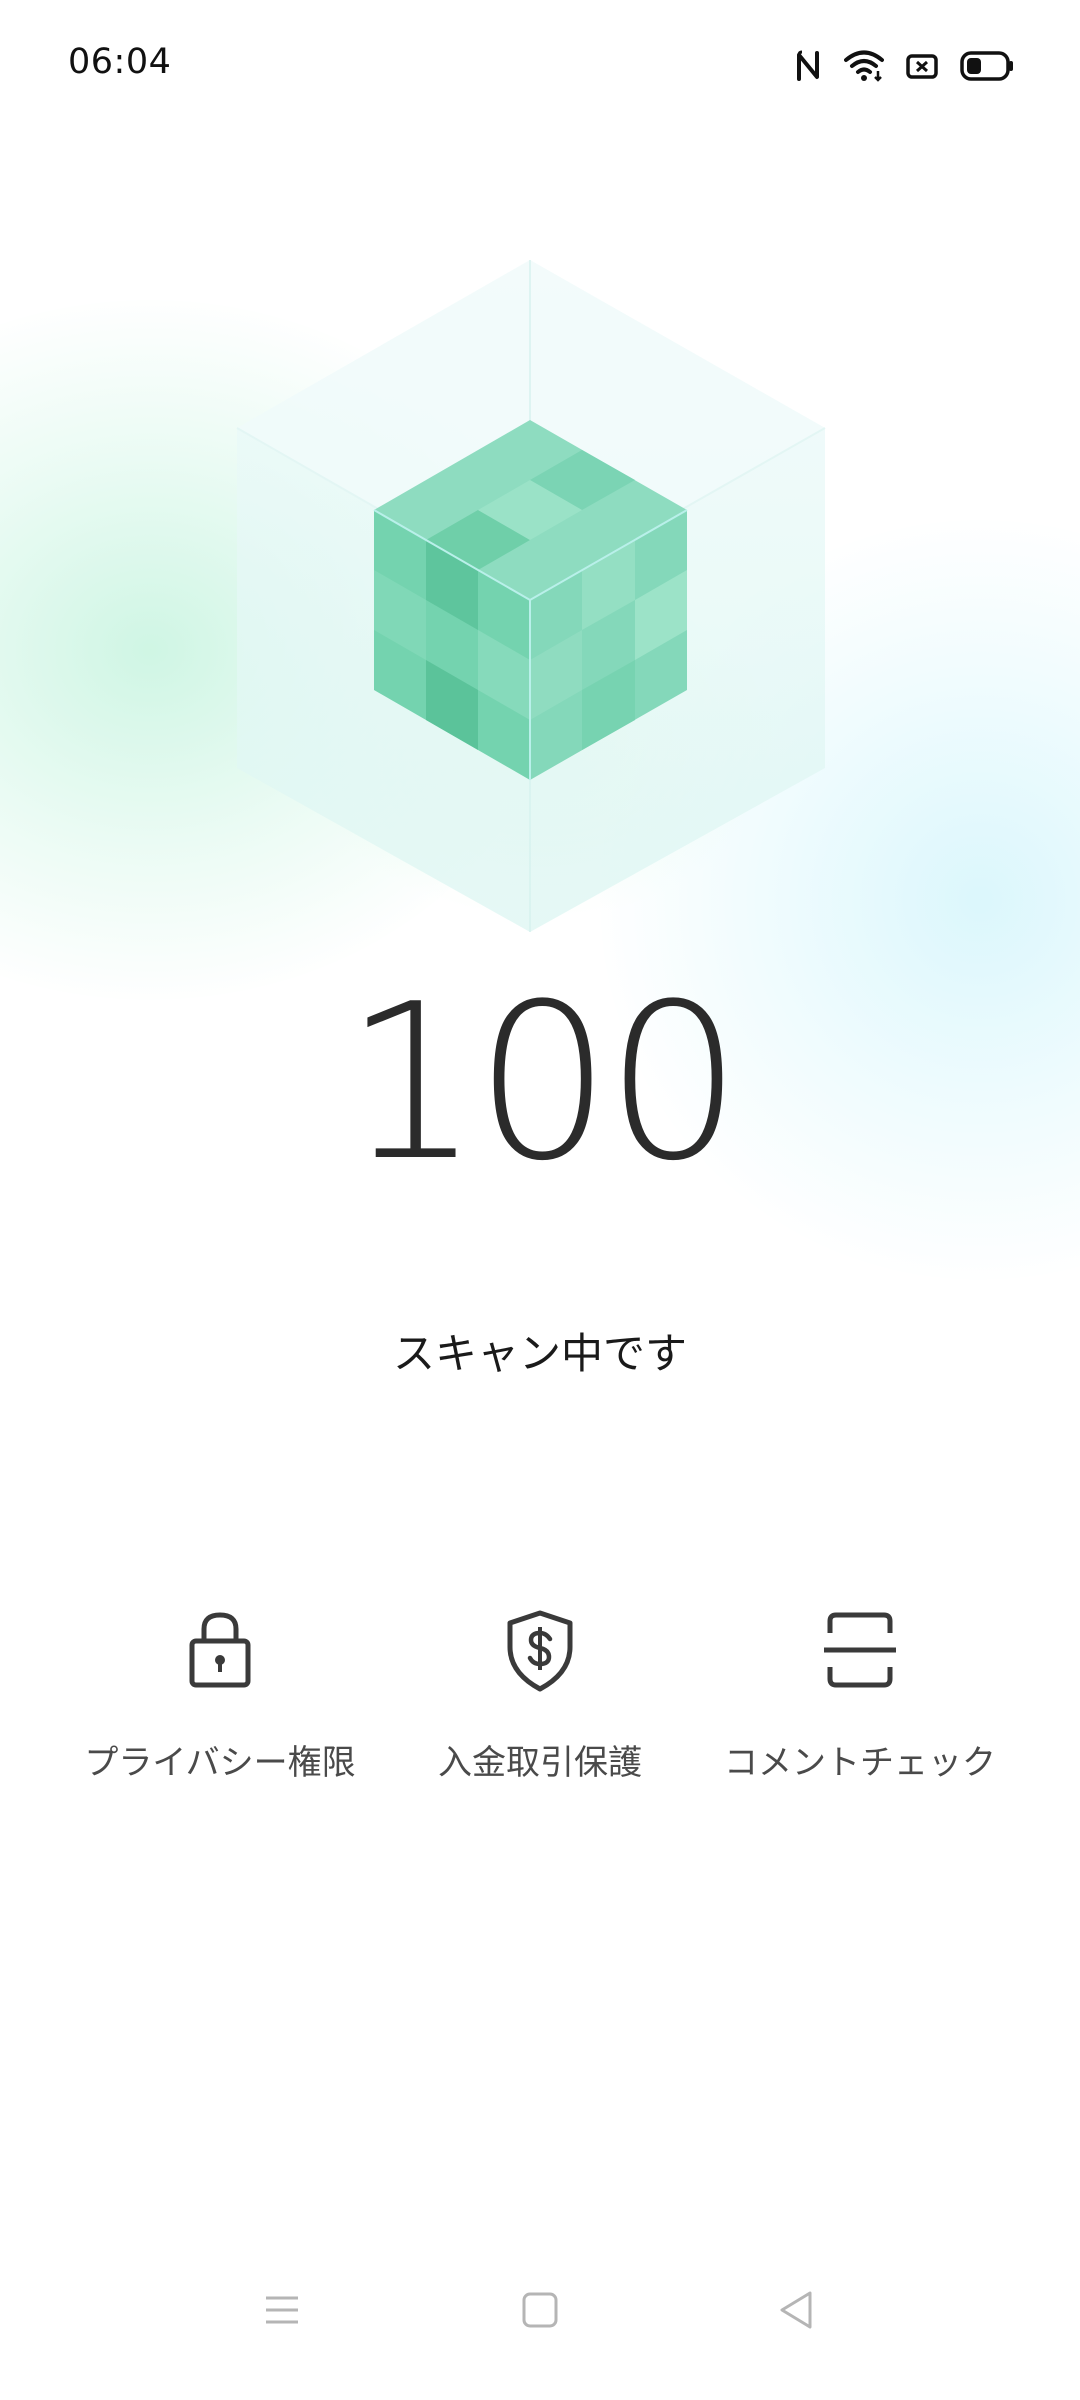 This screenshot has width=1080, height=2400. I want to click on notification-icon, so click(922, 66).